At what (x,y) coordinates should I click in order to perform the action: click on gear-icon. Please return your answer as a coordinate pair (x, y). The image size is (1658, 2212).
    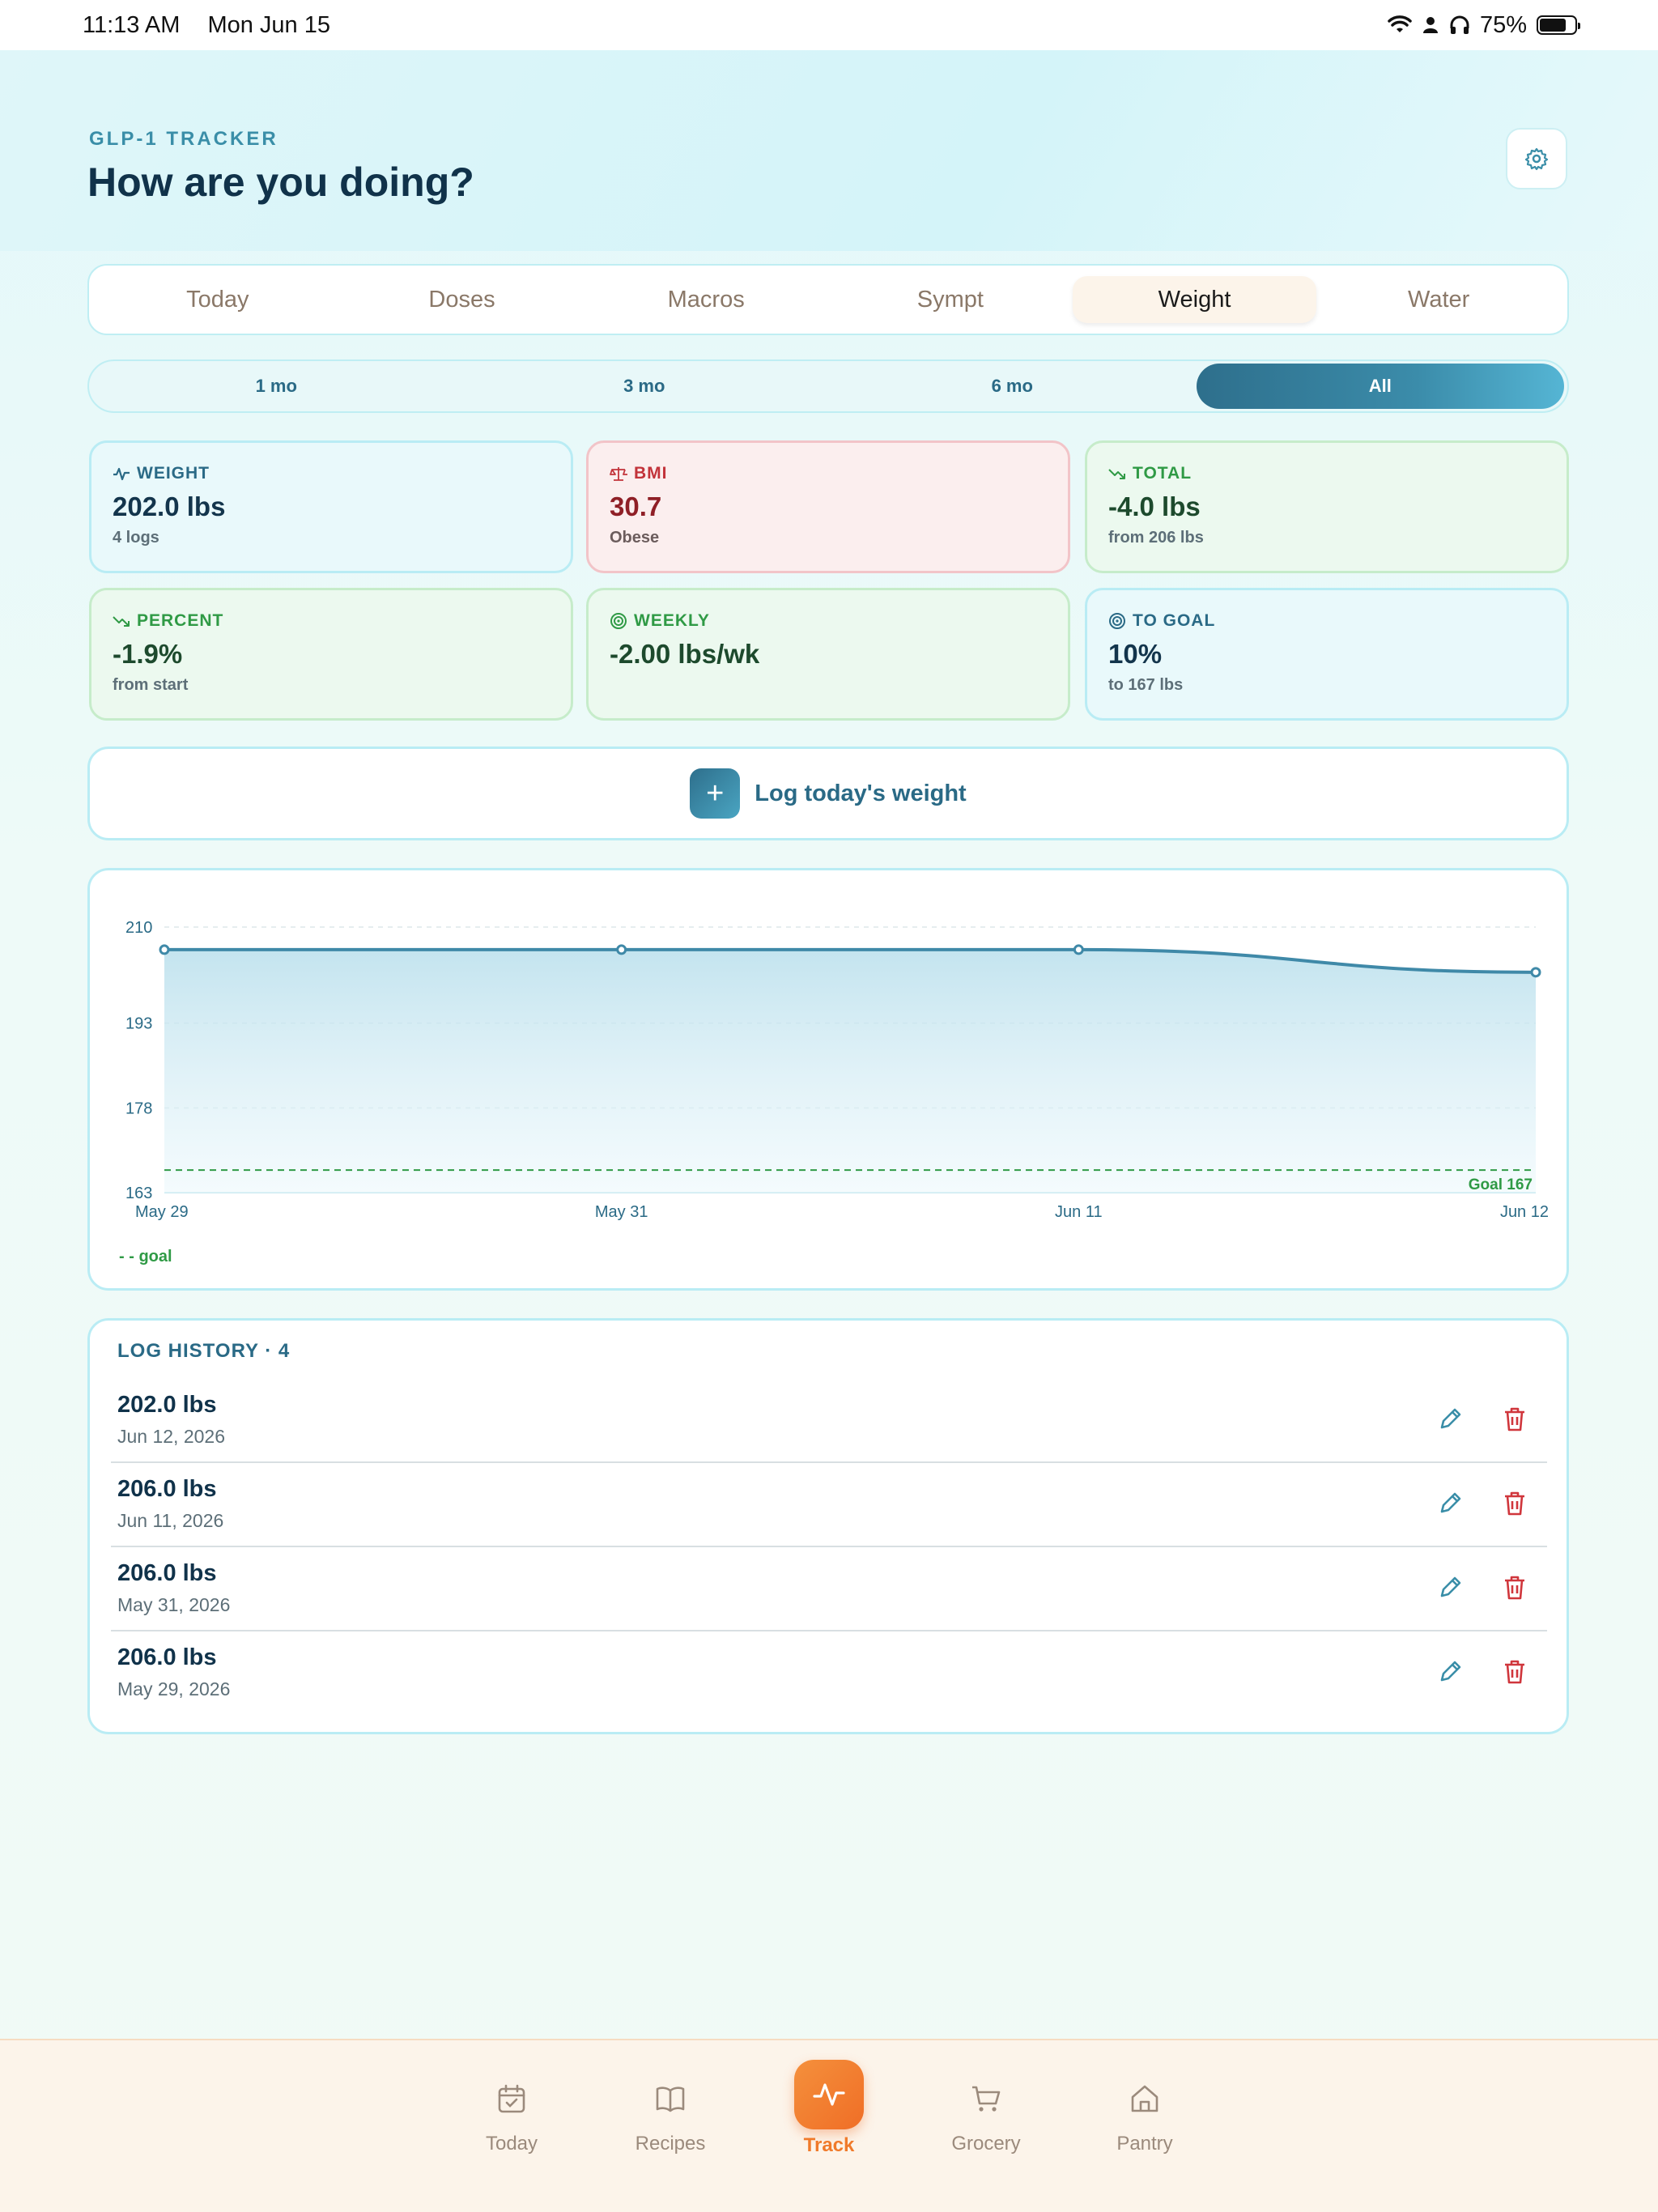
    Looking at the image, I should click on (1536, 159).